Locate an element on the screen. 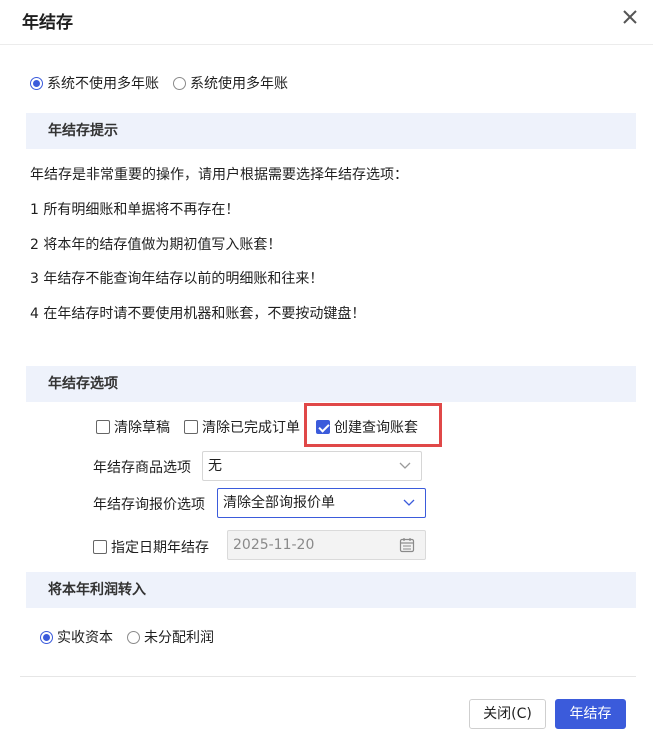 Image resolution: width=653 pixels, height=737 pixels. tip-line: 3 年结存不能查询年结存以前的明细账和往来！ is located at coordinates (177, 279).